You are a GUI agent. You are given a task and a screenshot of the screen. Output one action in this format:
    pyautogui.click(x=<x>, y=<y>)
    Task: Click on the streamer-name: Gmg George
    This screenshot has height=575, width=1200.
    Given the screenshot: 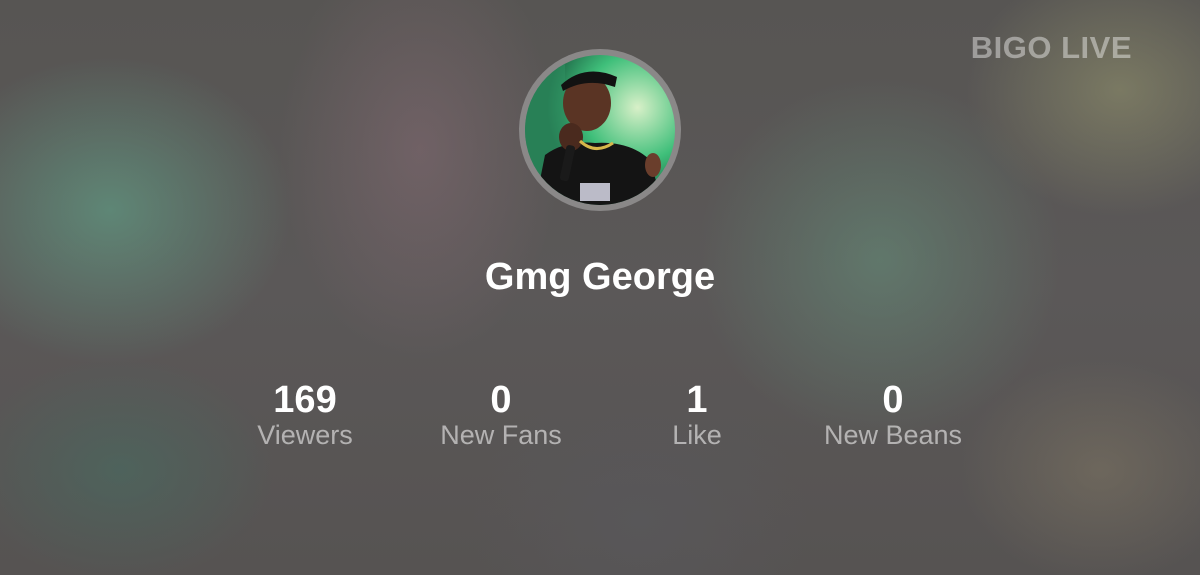 What is the action you would take?
    pyautogui.click(x=600, y=277)
    